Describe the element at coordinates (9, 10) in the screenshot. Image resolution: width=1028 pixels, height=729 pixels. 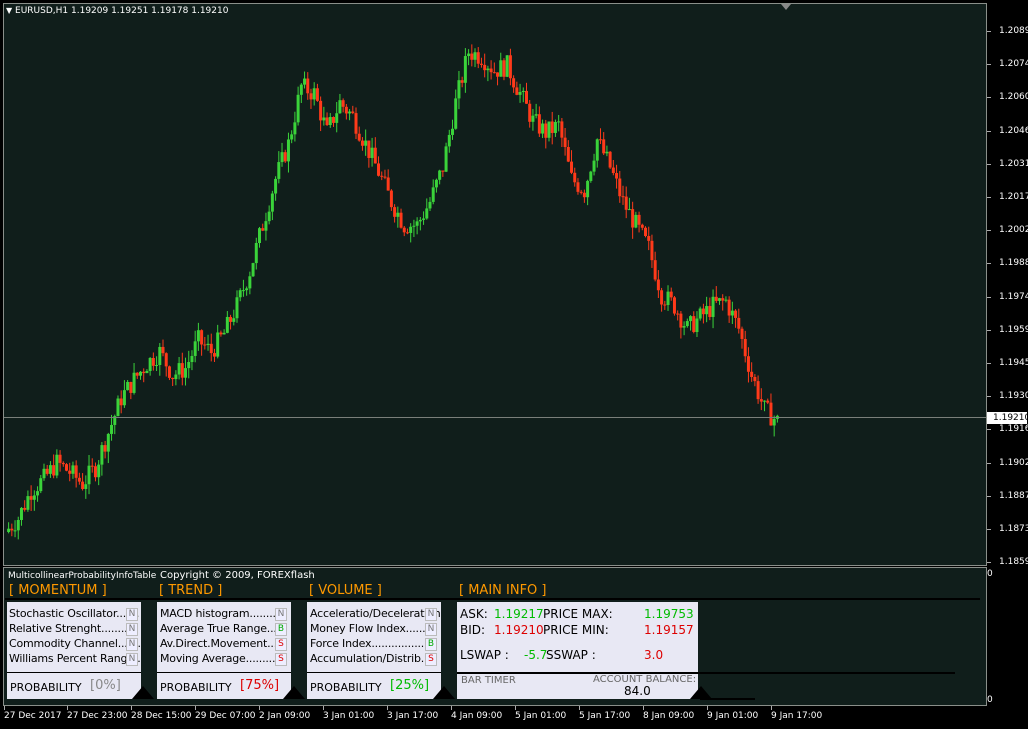
I see `chart-menu-arrow-icon: ▼` at that location.